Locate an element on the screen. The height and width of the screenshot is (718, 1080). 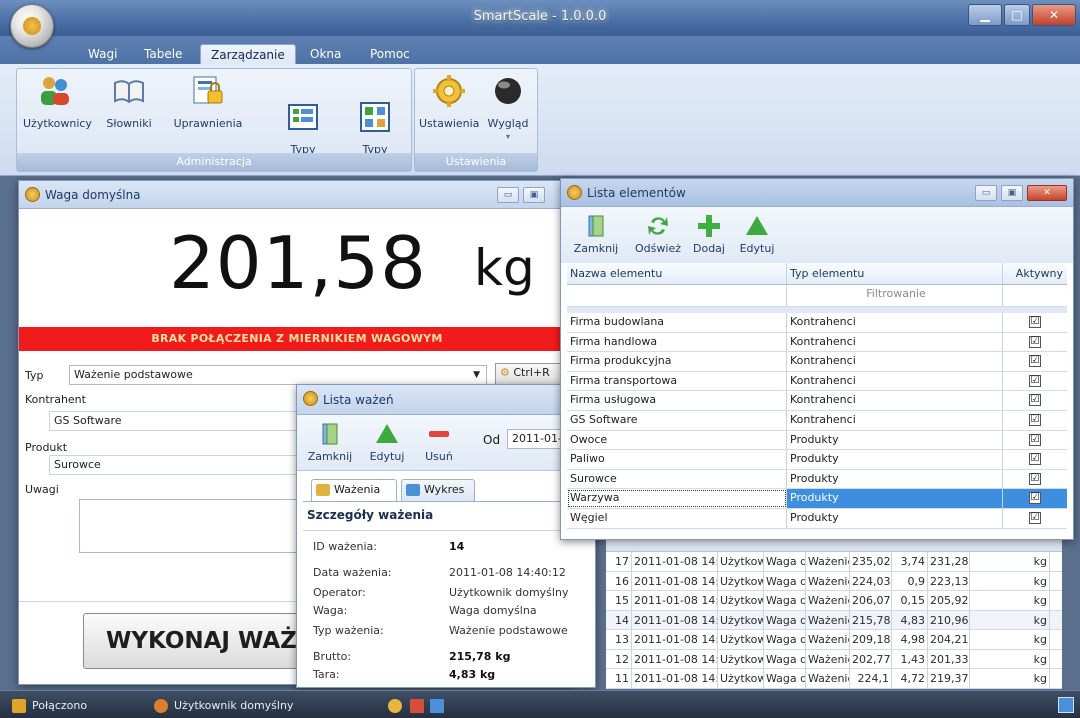
appearance-button: Wygląd ▾ is located at coordinates (508, 108).